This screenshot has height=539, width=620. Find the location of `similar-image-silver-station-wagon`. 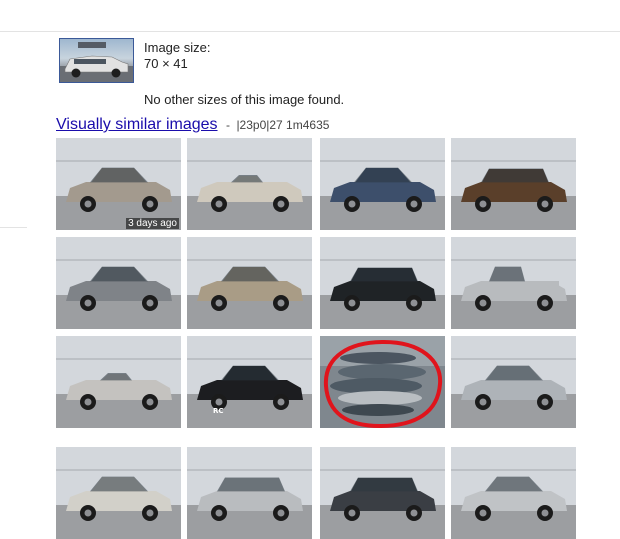

similar-image-silver-station-wagon is located at coordinates (249, 493).